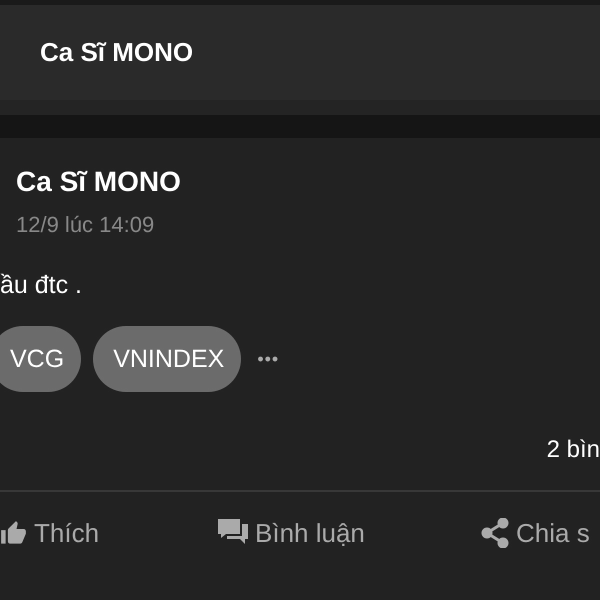 Image resolution: width=600 pixels, height=600 pixels. I want to click on share-action: Chia s, so click(540, 533).